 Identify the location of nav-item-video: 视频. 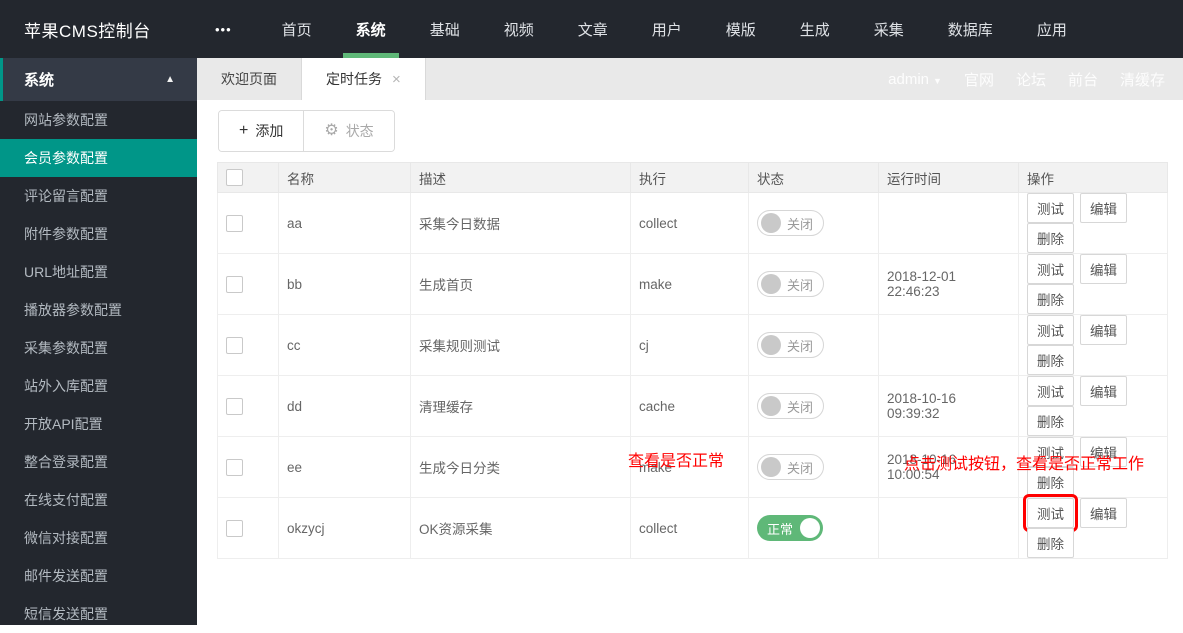
(519, 29).